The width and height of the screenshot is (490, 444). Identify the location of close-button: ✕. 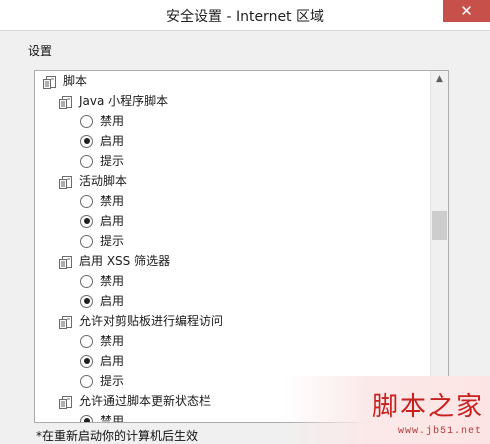
(466, 11).